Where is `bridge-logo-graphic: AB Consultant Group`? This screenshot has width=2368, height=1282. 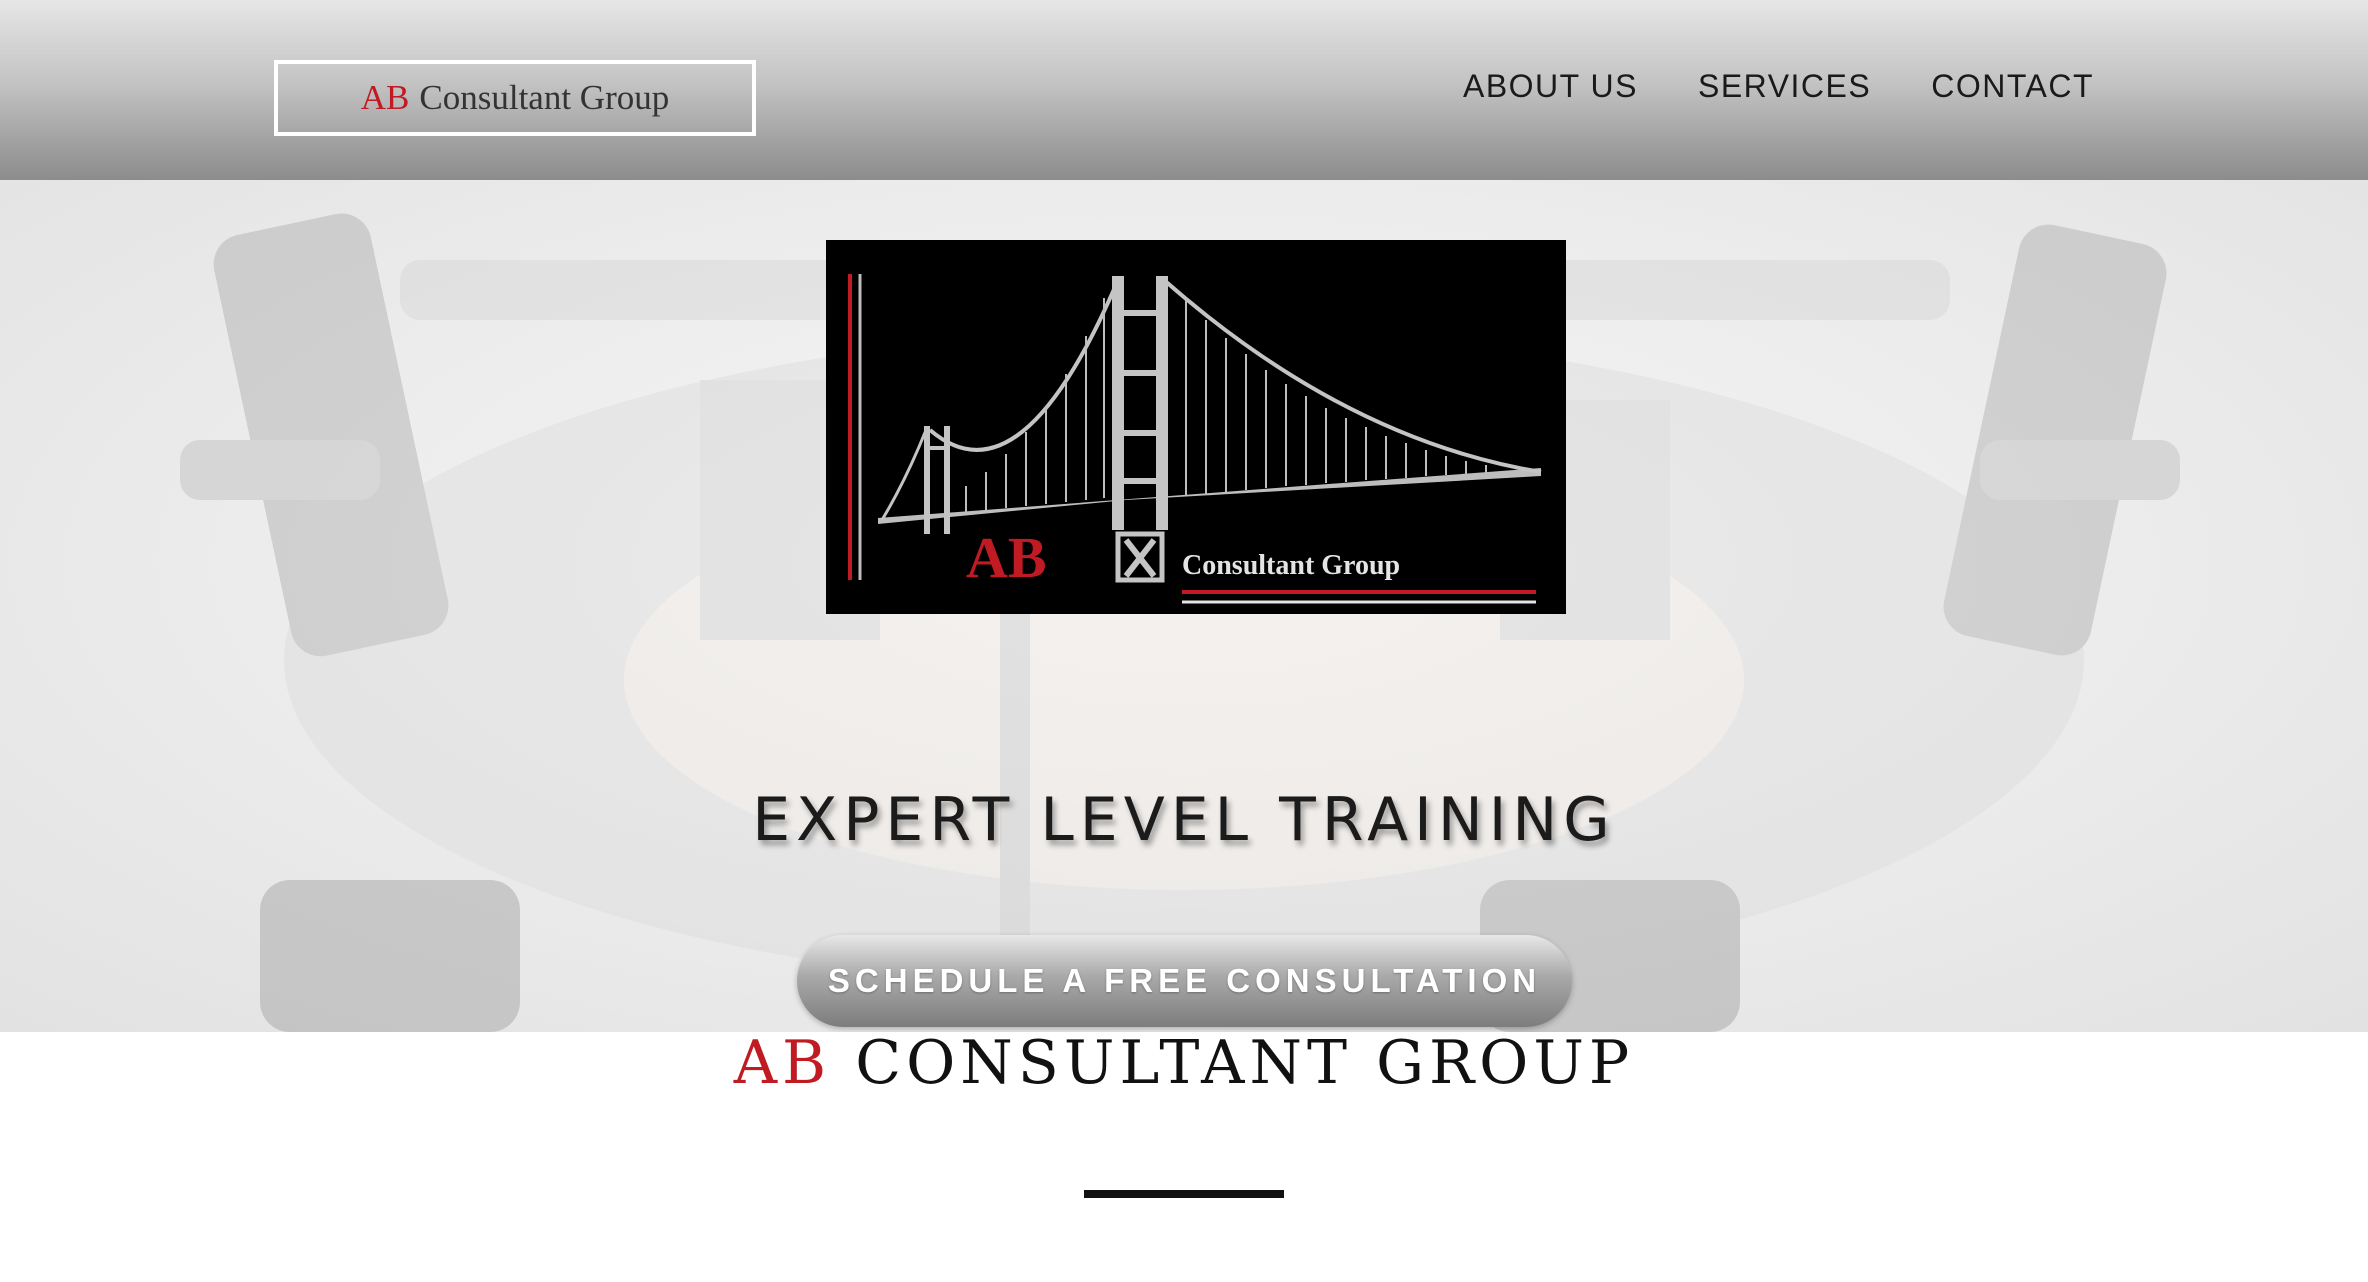 bridge-logo-graphic: AB Consultant Group is located at coordinates (1195, 439).